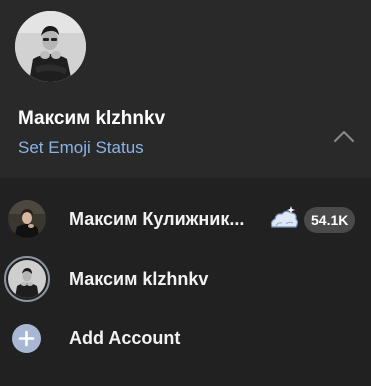 Image resolution: width=371 pixels, height=386 pixels. What do you see at coordinates (139, 279) in the screenshot?
I see `account-name: Максим klzhnkv` at bounding box center [139, 279].